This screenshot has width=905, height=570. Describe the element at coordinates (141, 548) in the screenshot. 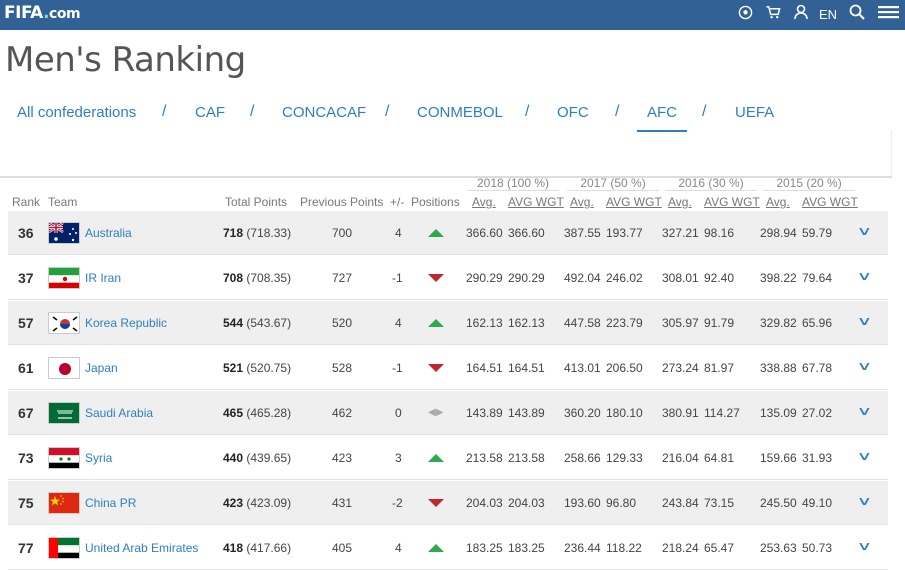

I see `team-link: United Arab Emirates` at that location.